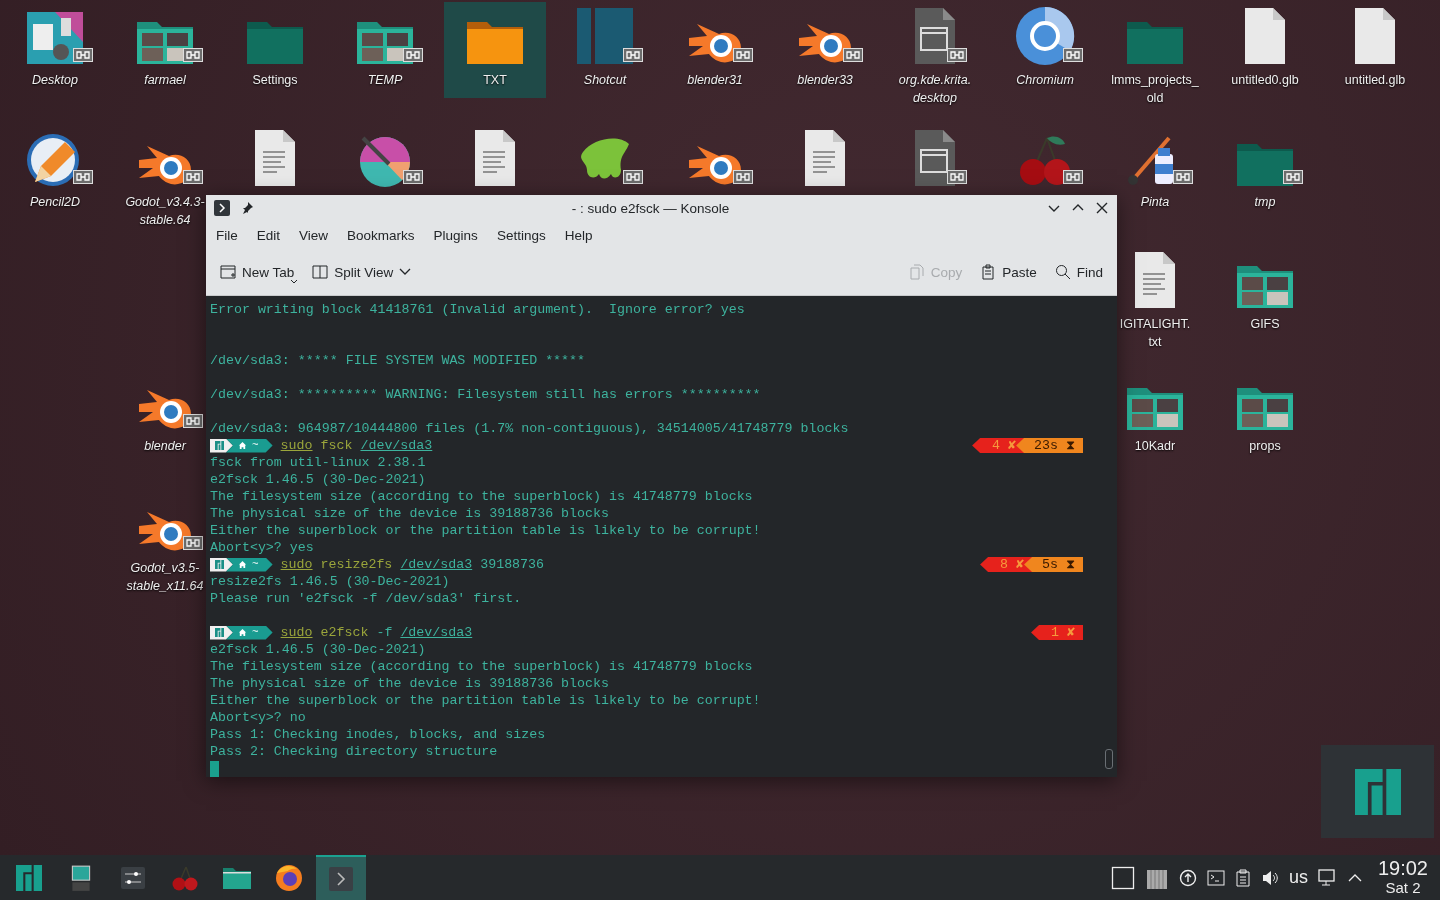 This screenshot has width=1440, height=900. What do you see at coordinates (1008, 272) in the screenshot?
I see `paste-button: Paste` at bounding box center [1008, 272].